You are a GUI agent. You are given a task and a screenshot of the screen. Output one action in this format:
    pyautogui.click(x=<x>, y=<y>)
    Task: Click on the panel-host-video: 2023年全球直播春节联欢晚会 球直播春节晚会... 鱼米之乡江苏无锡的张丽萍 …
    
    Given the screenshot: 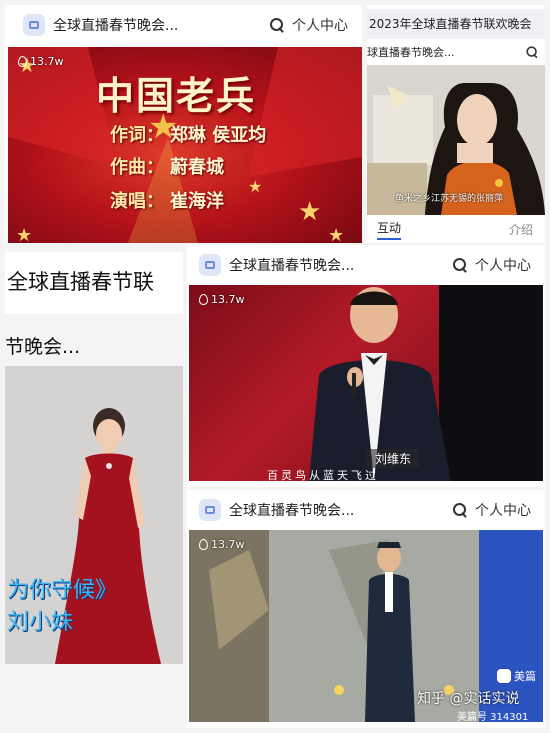 What is the action you would take?
    pyautogui.click(x=456, y=124)
    